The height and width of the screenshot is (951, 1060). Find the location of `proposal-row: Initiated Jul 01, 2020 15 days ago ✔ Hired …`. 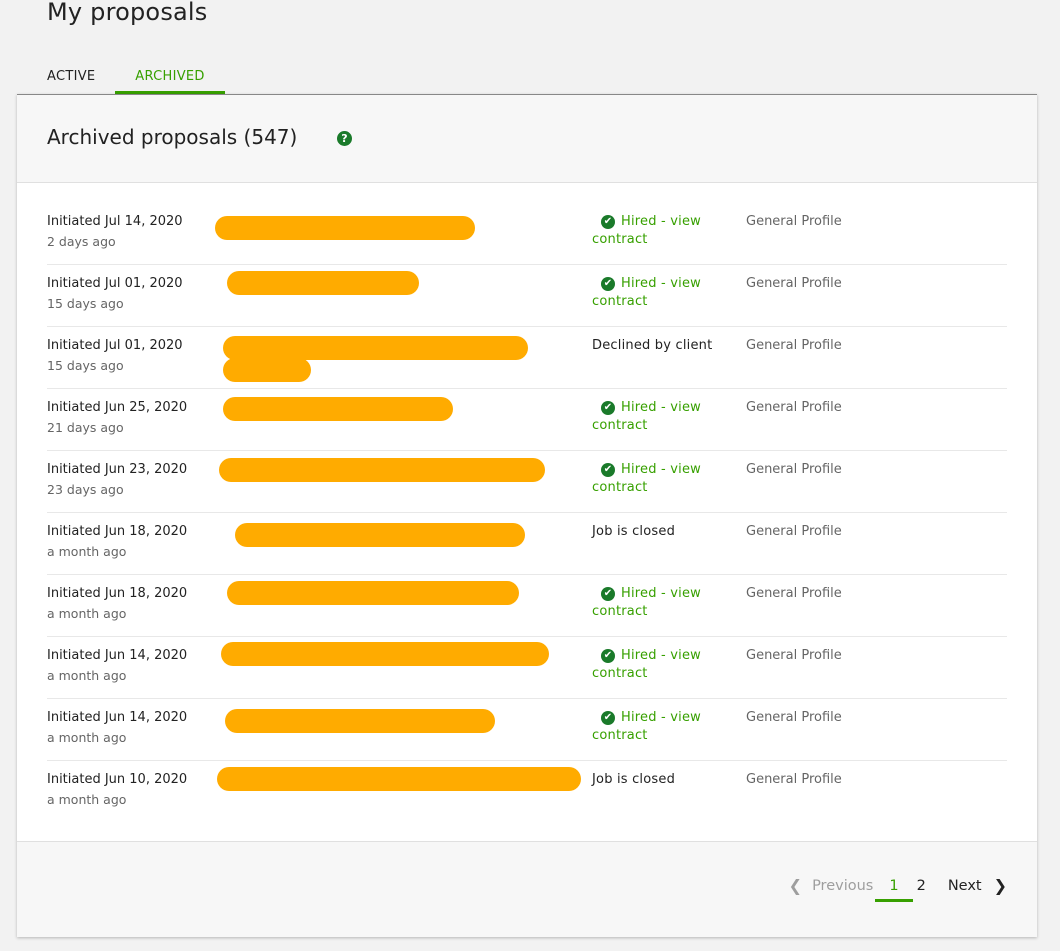

proposal-row: Initiated Jul 01, 2020 15 days ago ✔ Hired … is located at coordinates (527, 296).